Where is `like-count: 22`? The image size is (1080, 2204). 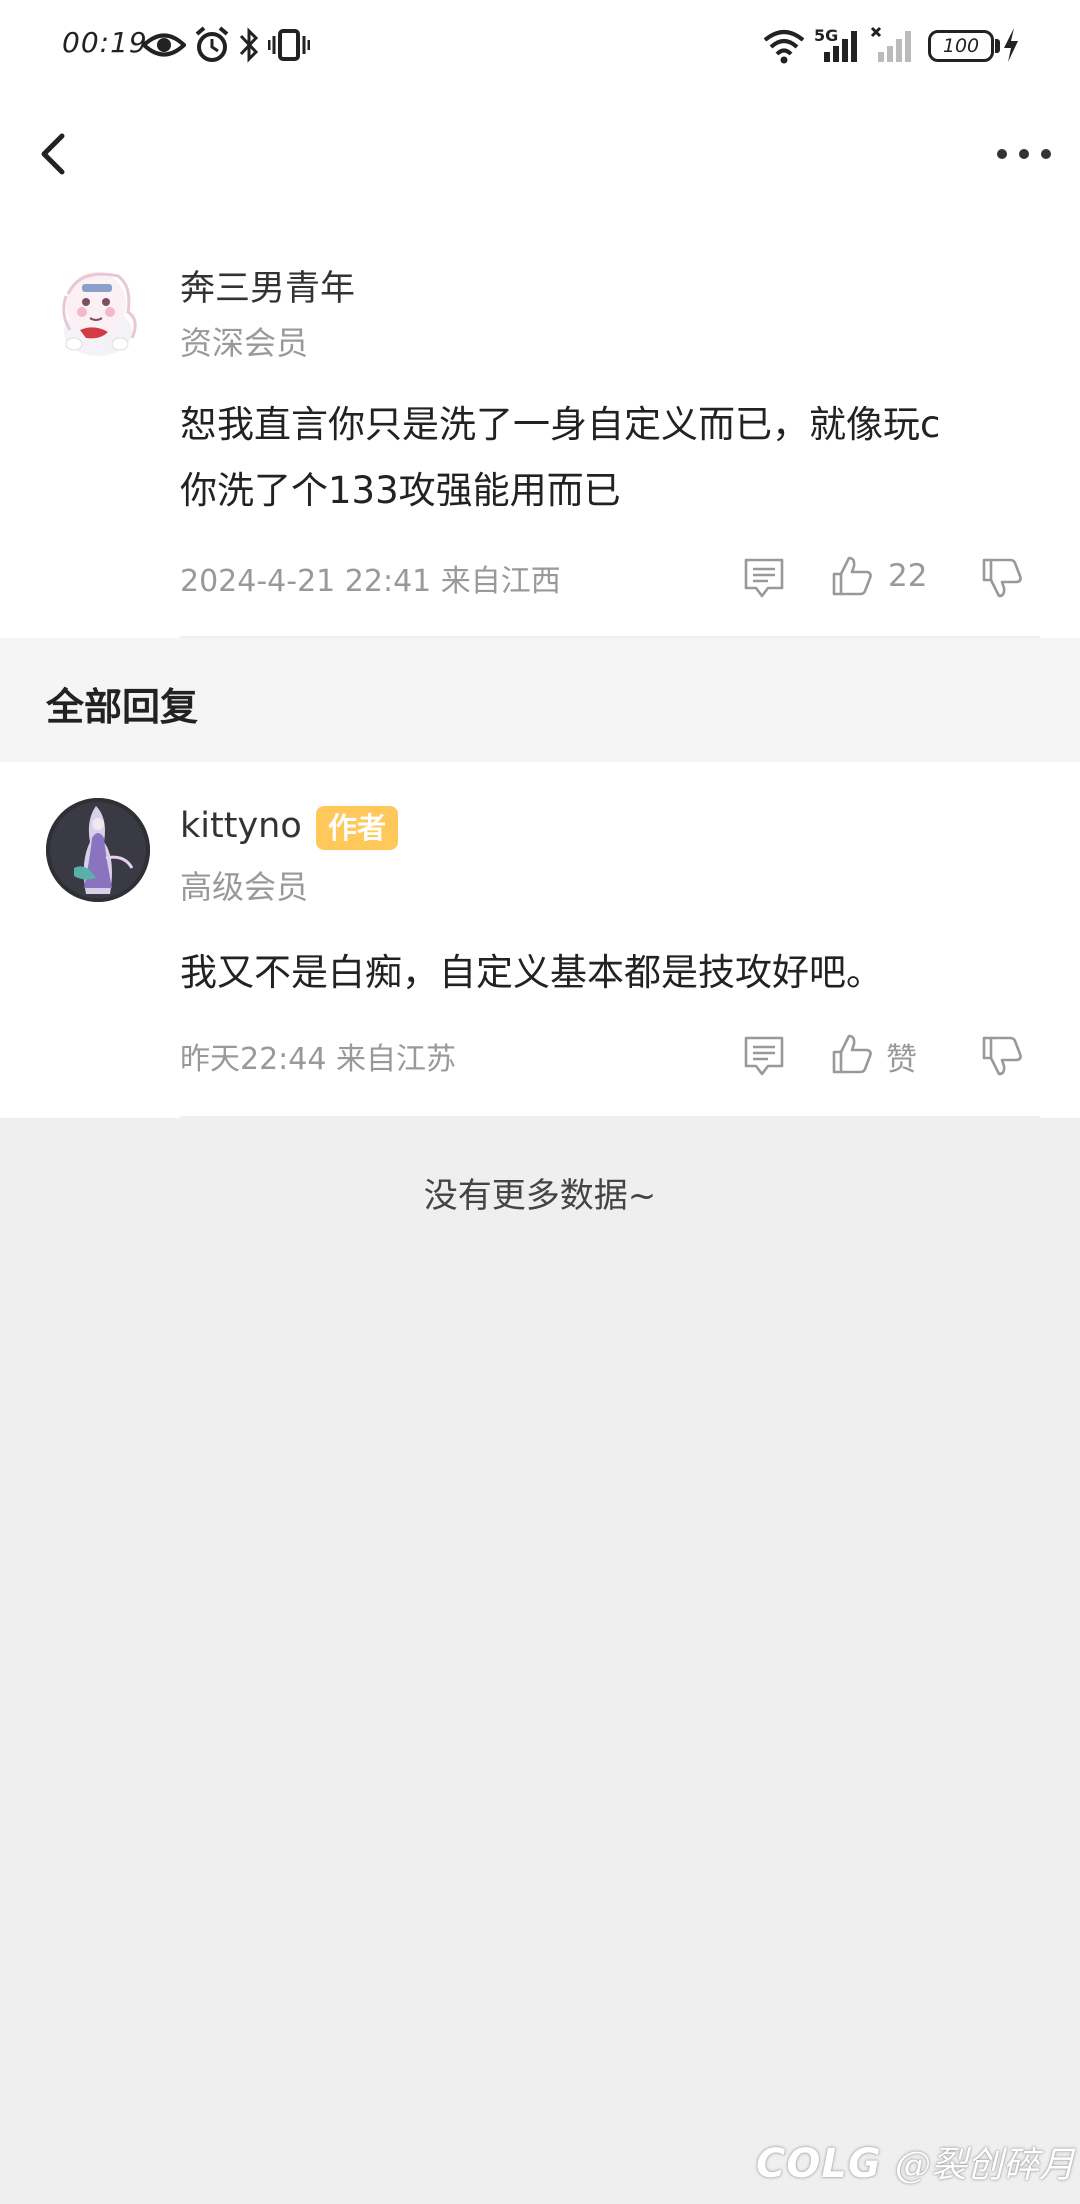
like-count: 22 is located at coordinates (908, 576).